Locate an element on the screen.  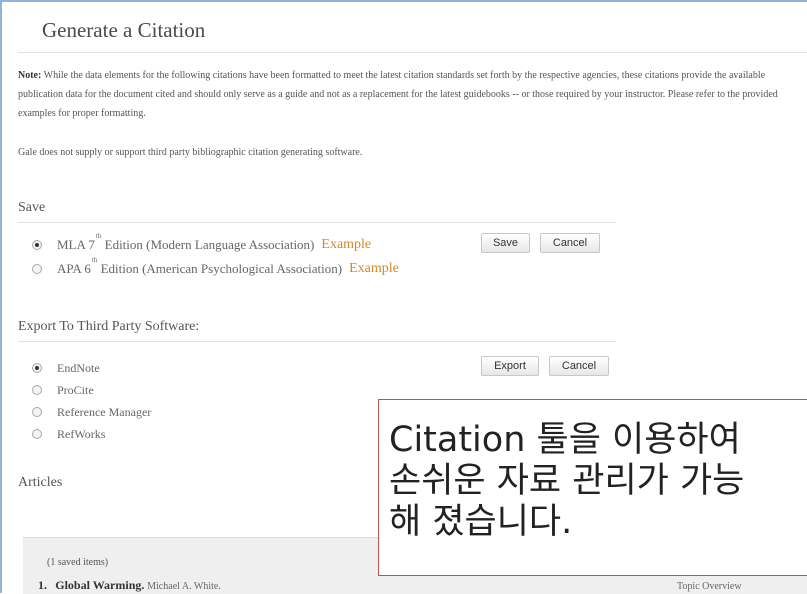
radio-option-procite: ProCite is located at coordinates (63, 390).